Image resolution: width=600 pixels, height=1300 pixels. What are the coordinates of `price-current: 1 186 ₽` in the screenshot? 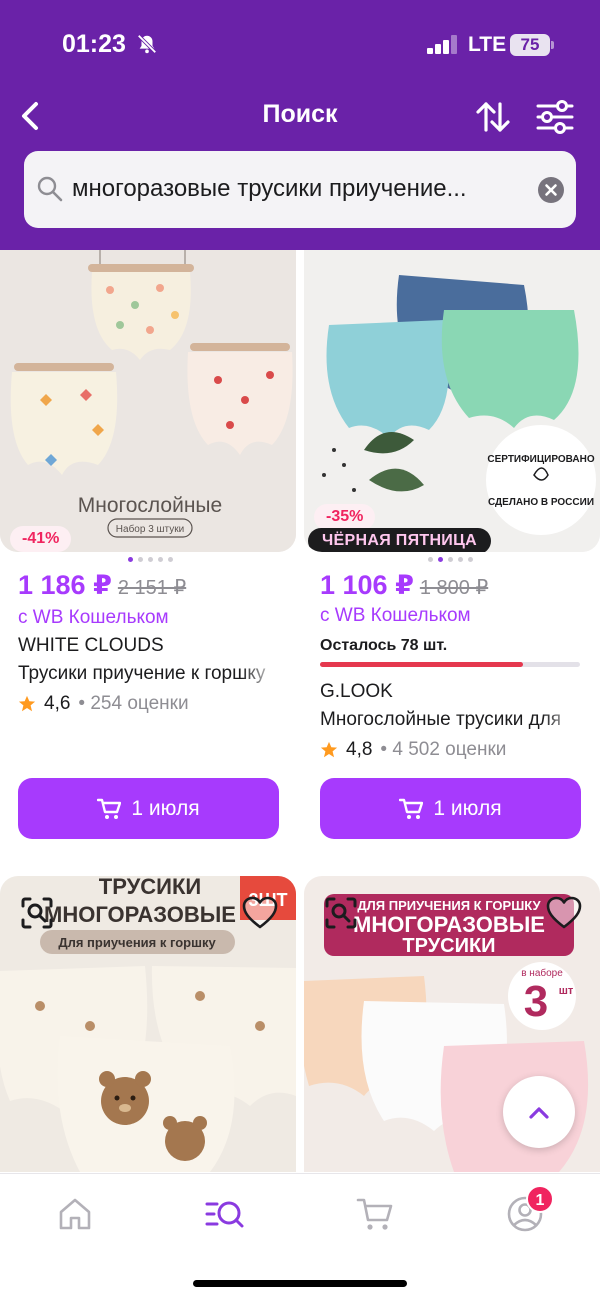 It's located at (65, 585).